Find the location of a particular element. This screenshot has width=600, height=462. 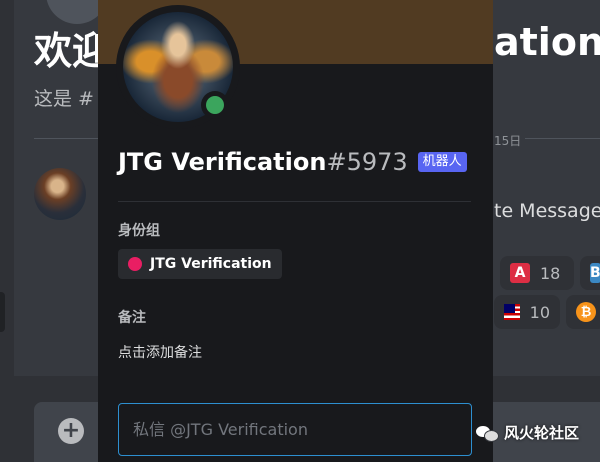

profile-name-row: JTG Verification #5973 机器人 is located at coordinates (292, 162).